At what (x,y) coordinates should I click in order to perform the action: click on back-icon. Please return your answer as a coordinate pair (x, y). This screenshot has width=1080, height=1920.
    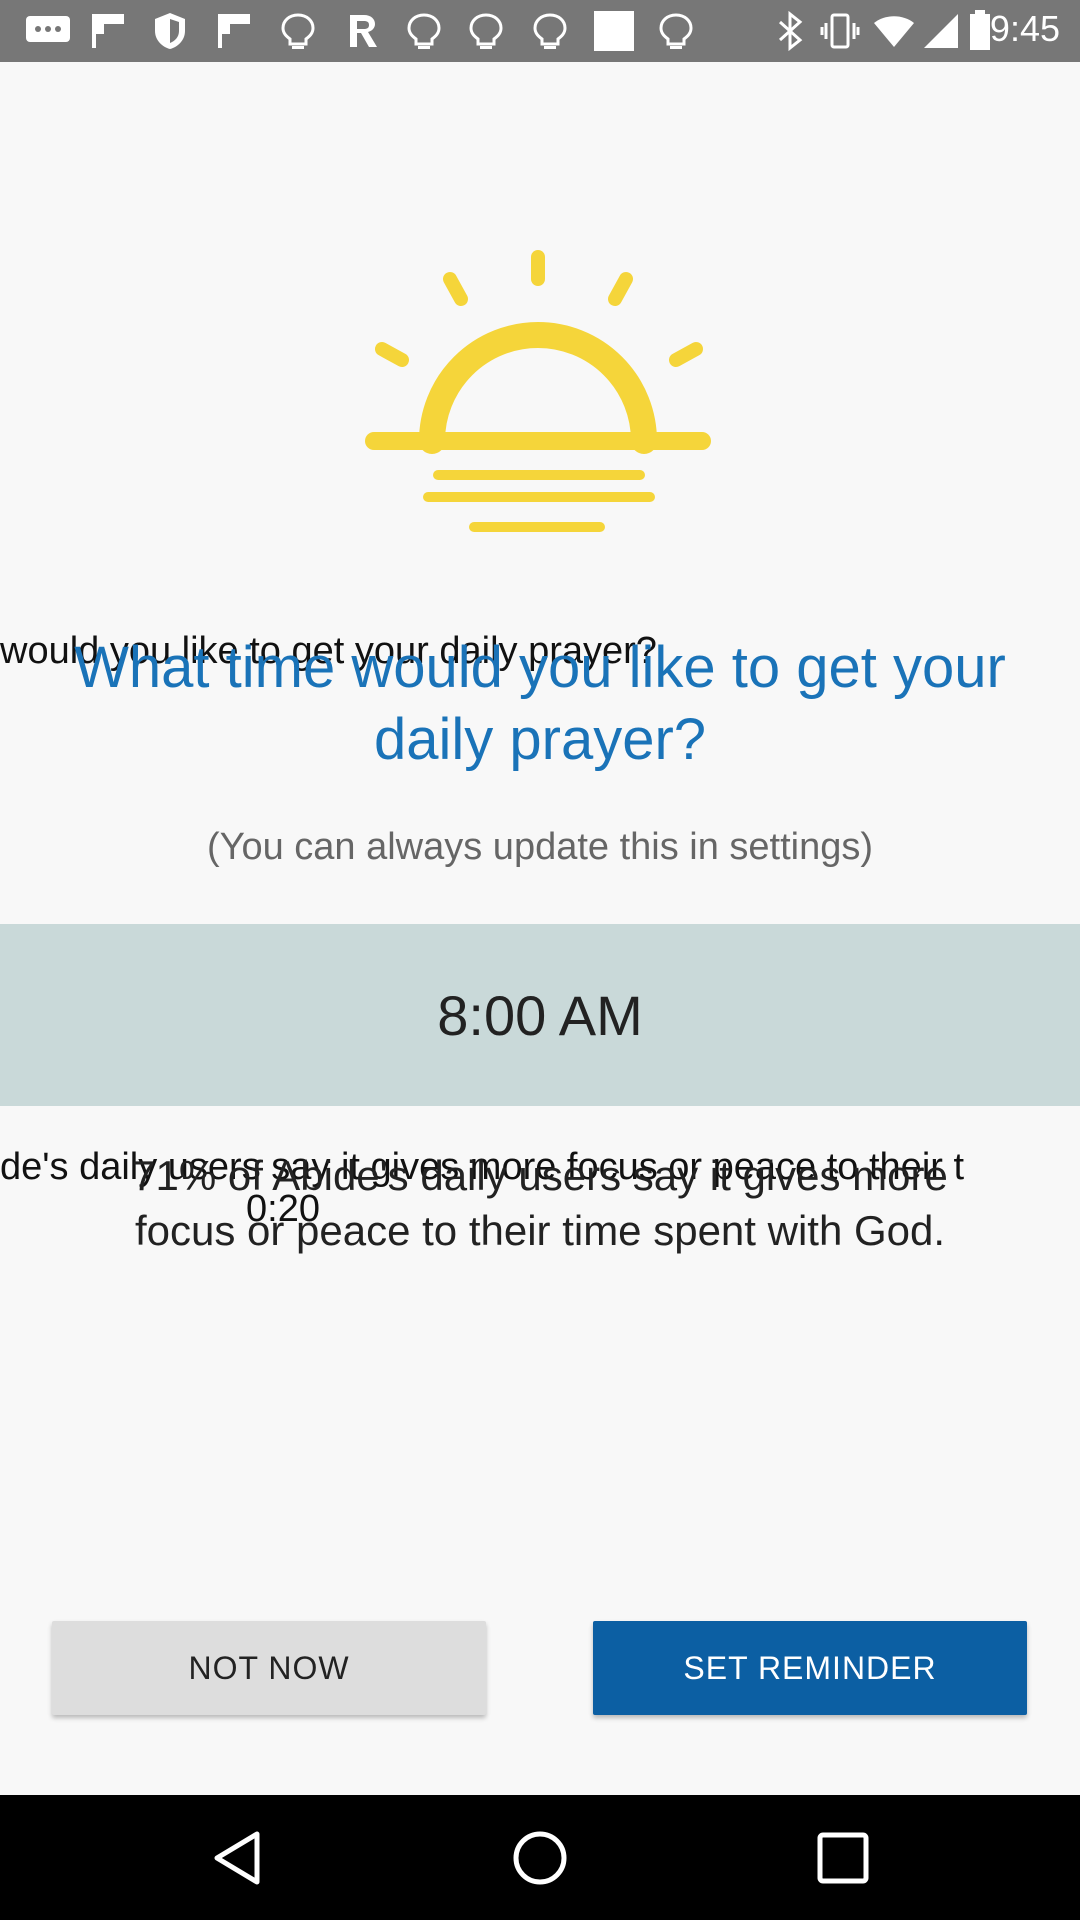
    Looking at the image, I should click on (237, 1858).